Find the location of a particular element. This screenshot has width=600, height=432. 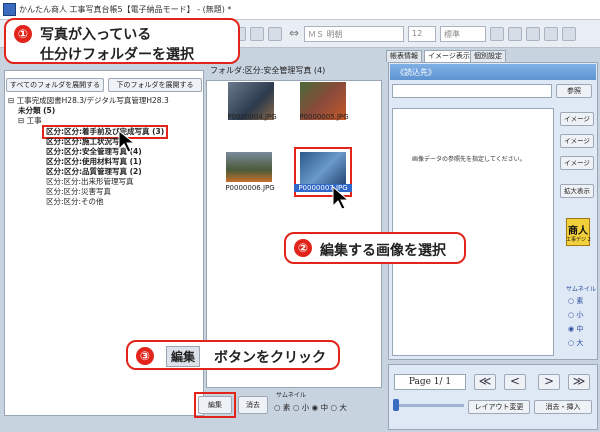

font-style-select: 標準 is located at coordinates (463, 34).